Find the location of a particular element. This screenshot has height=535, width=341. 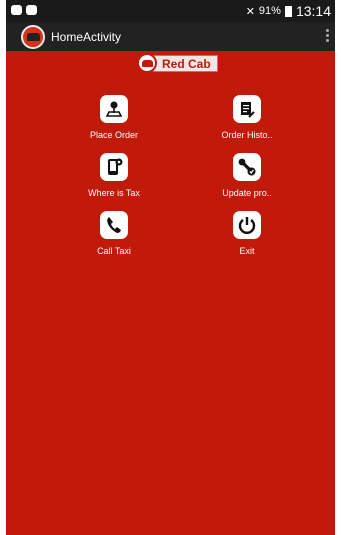

menu-item-label: Update pro.. is located at coordinates (247, 193).